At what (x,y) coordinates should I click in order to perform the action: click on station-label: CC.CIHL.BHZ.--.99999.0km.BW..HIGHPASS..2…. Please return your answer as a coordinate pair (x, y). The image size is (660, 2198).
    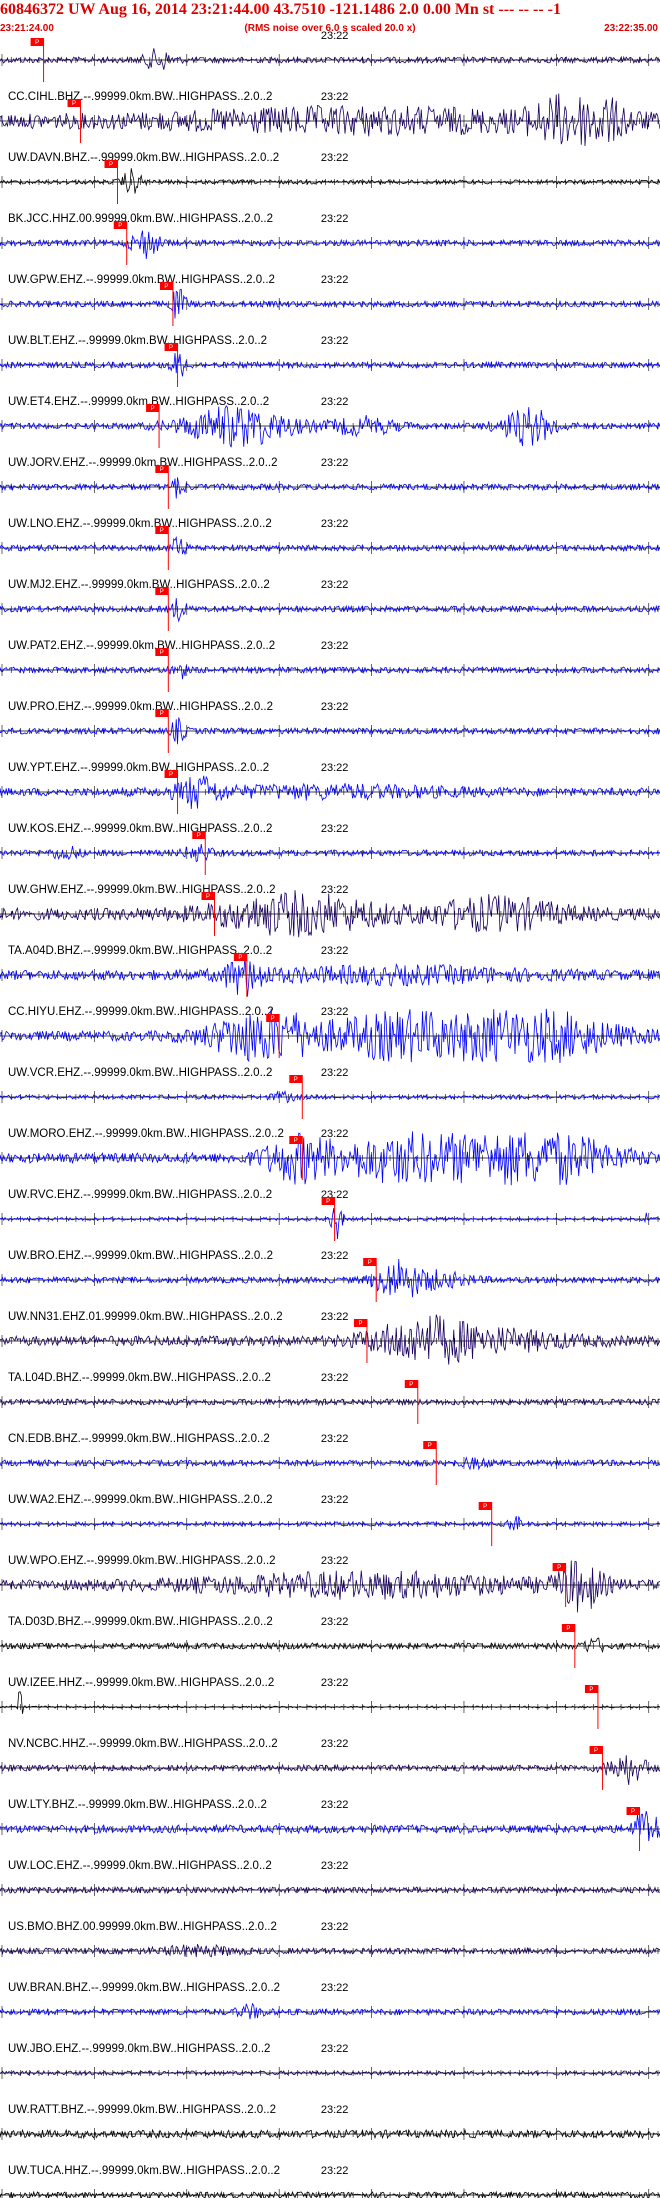
    Looking at the image, I should click on (140, 97).